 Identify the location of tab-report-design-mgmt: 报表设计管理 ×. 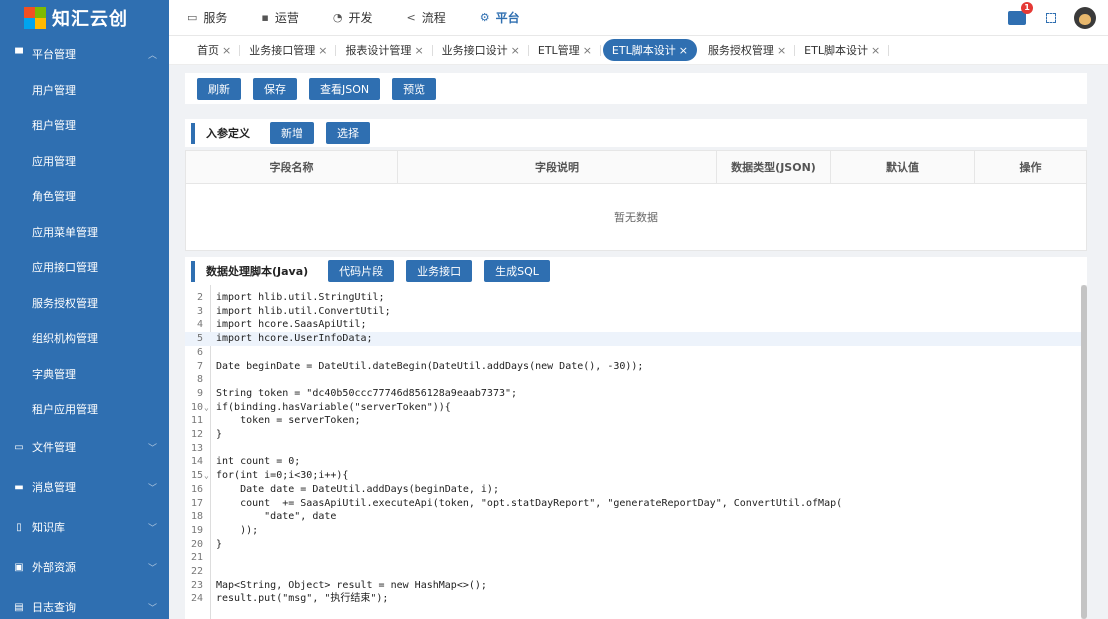
(384, 50).